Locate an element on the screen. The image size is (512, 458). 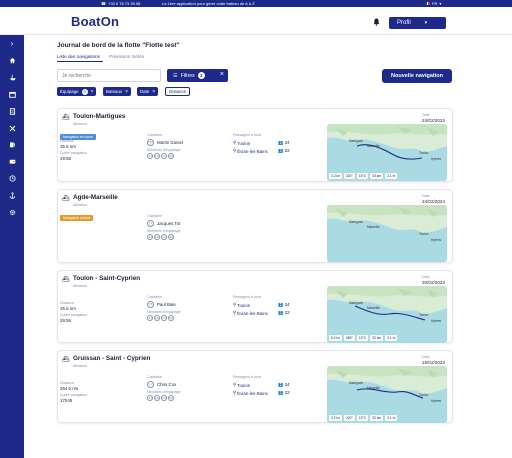
wallet-icon is located at coordinates (12, 162).